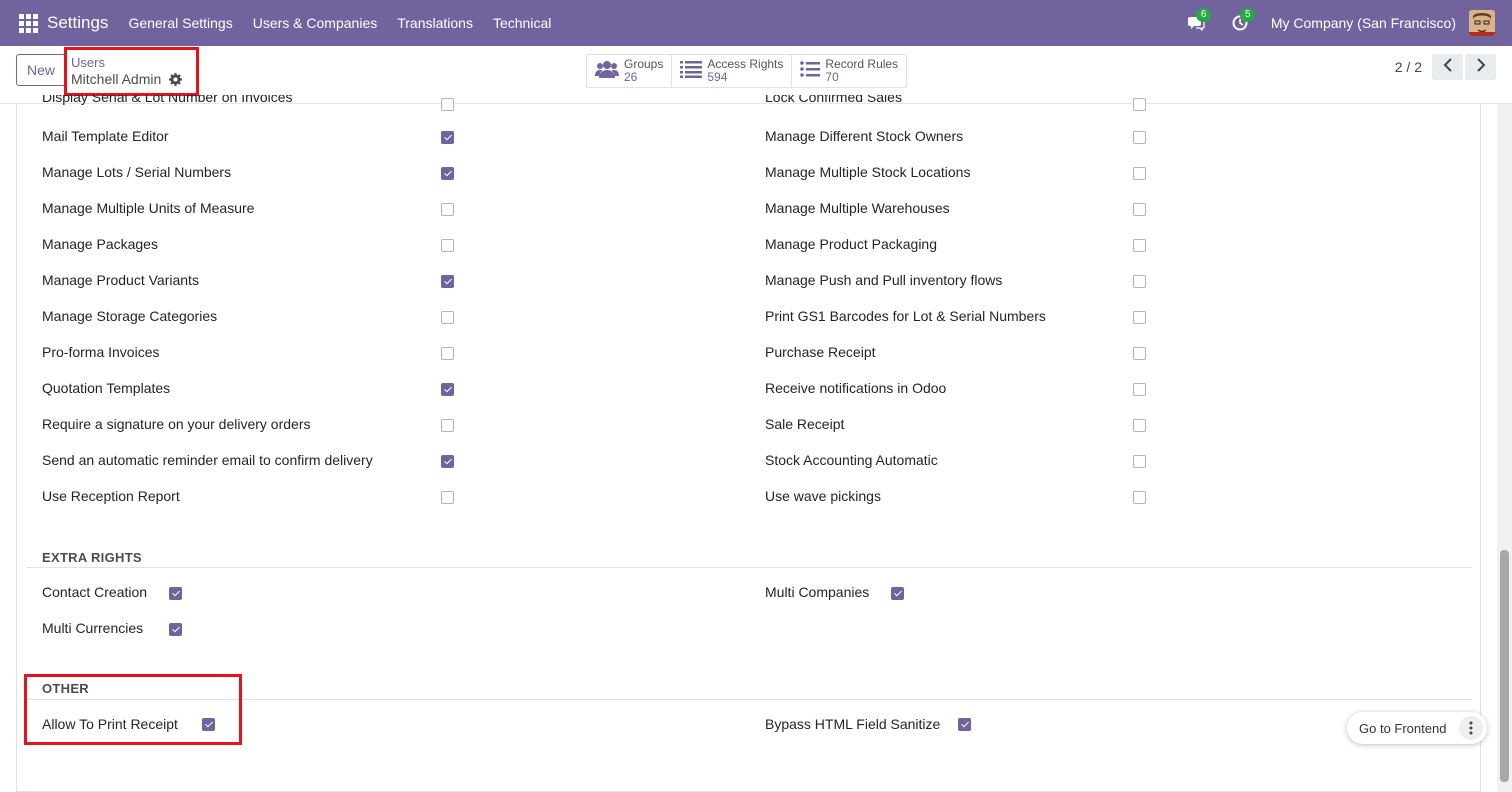 The image size is (1512, 792). I want to click on app-title: Settings, so click(77, 23).